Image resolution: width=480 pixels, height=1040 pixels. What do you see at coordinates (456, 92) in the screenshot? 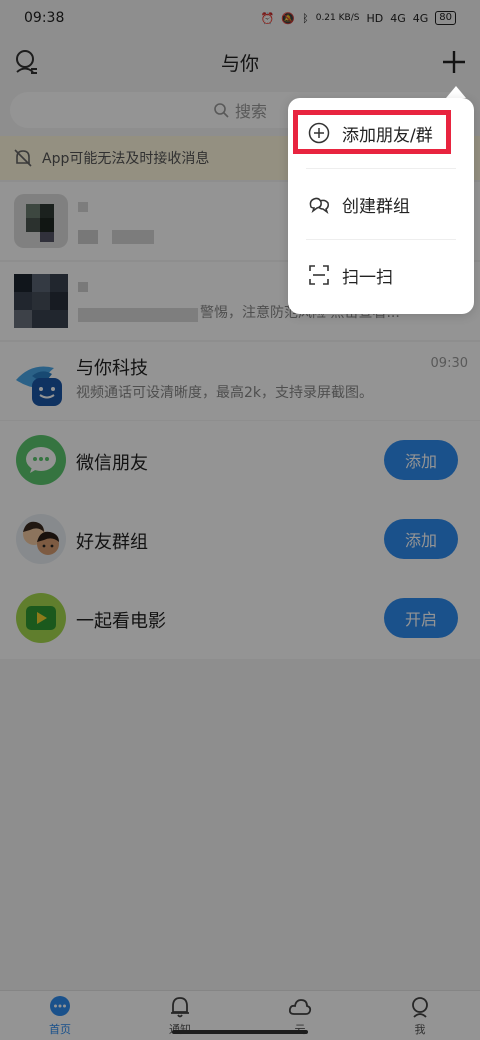
I see `popup-arrow` at bounding box center [456, 92].